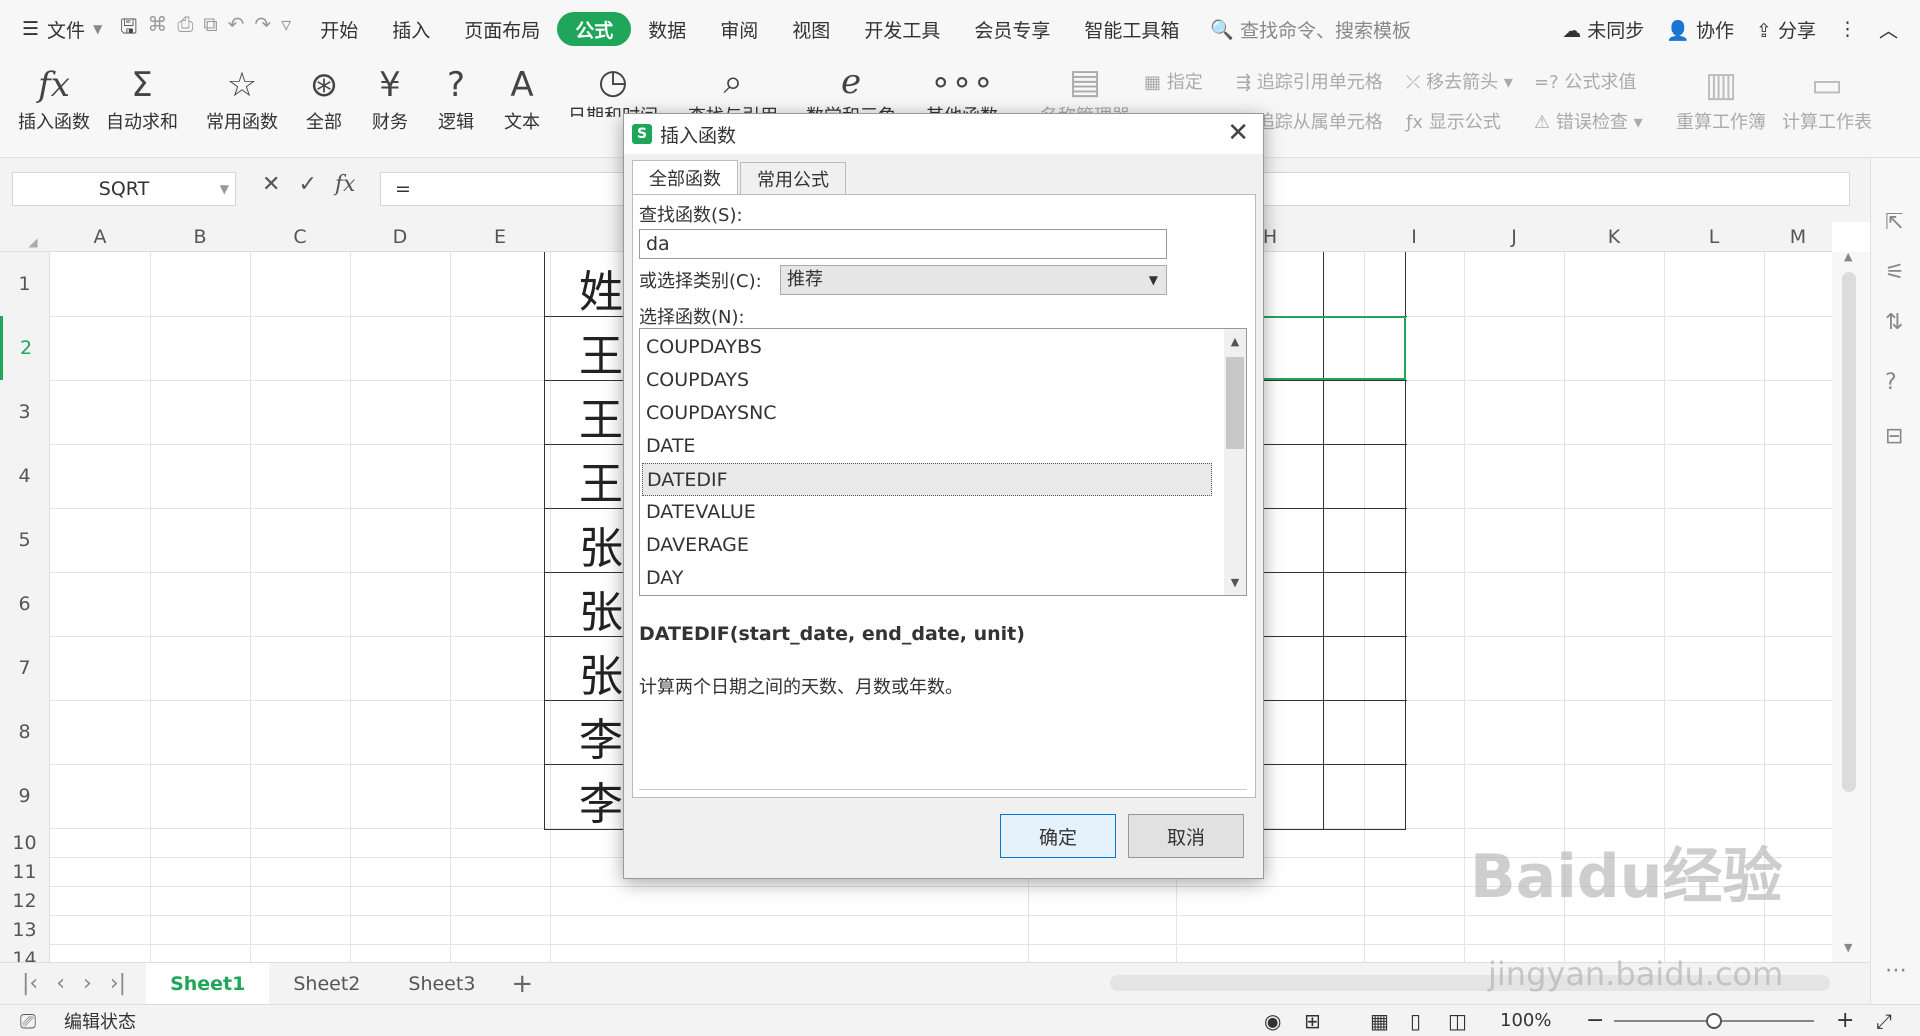 This screenshot has width=1920, height=1036. Describe the element at coordinates (793, 178) in the screenshot. I see `tab-common-formulas: 常用公式` at that location.